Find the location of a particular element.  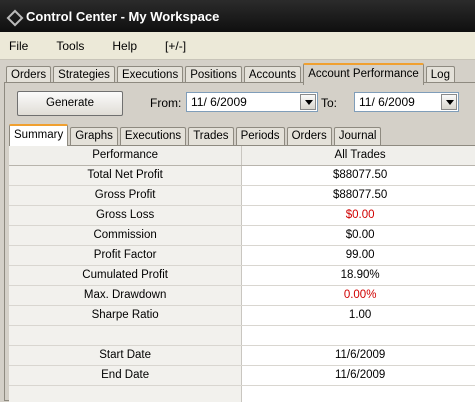

subtab-periods: Periods is located at coordinates (260, 136).